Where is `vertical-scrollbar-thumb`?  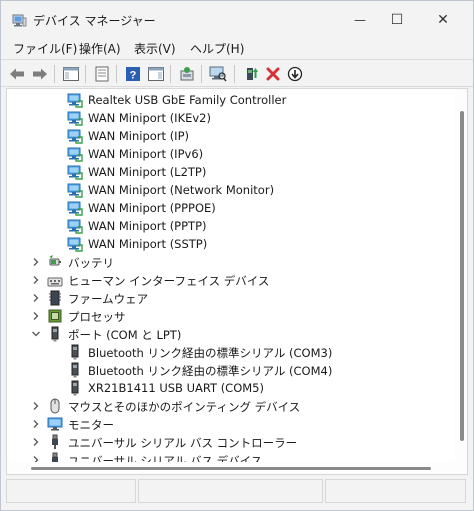
vertical-scrollbar-thumb is located at coordinates (462, 276).